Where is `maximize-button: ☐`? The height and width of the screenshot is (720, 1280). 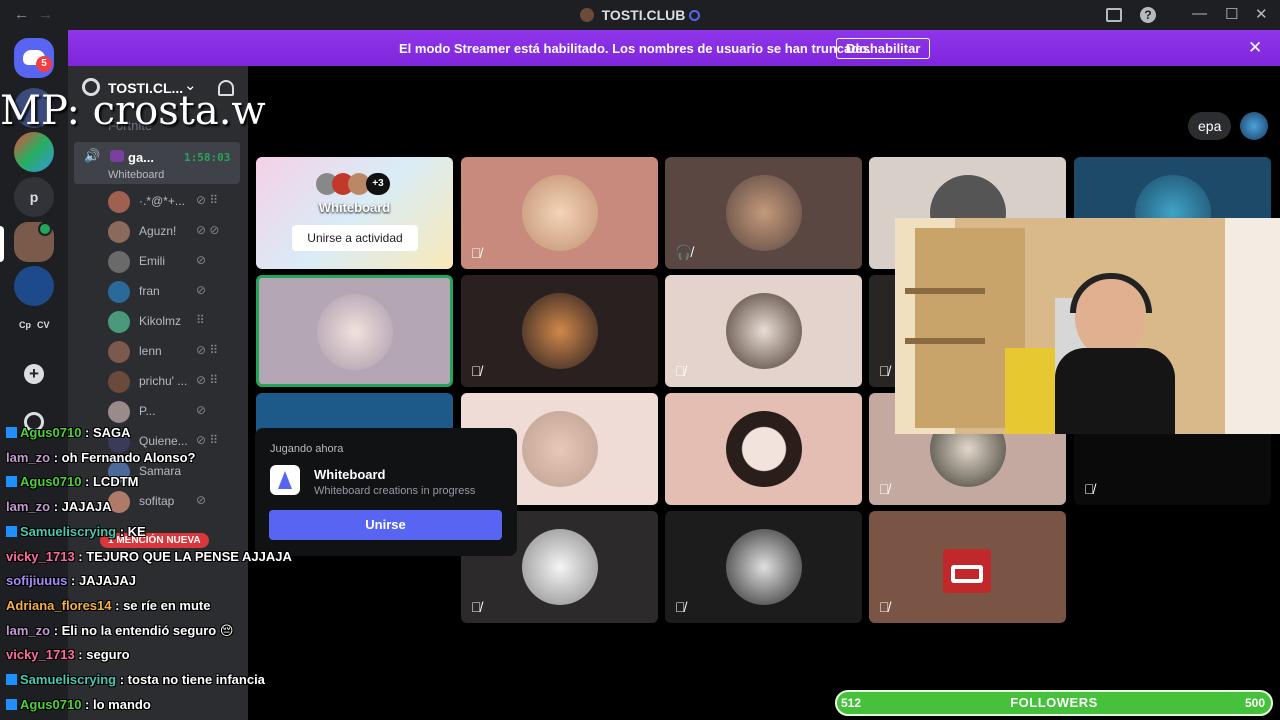
maximize-button: ☐ is located at coordinates (1231, 14).